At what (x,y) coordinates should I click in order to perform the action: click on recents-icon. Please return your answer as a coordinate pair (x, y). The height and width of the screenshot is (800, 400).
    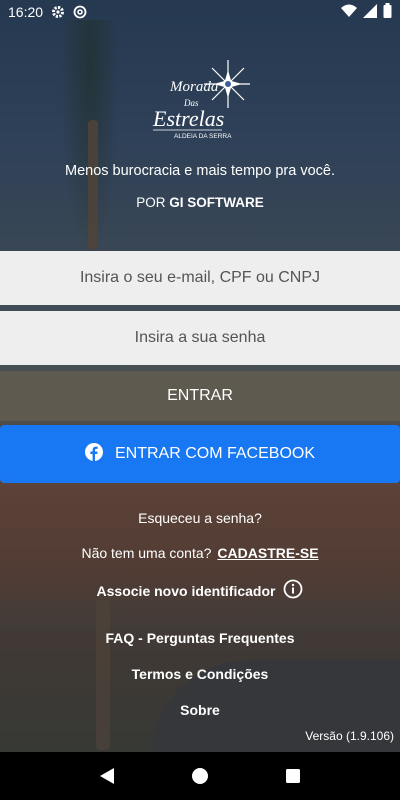
    Looking at the image, I should click on (293, 776).